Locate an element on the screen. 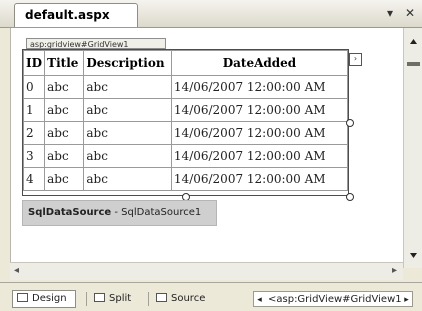 The height and width of the screenshot is (311, 422). breadcrumb-label: <asp:GridView#GridView1 is located at coordinates (335, 299).